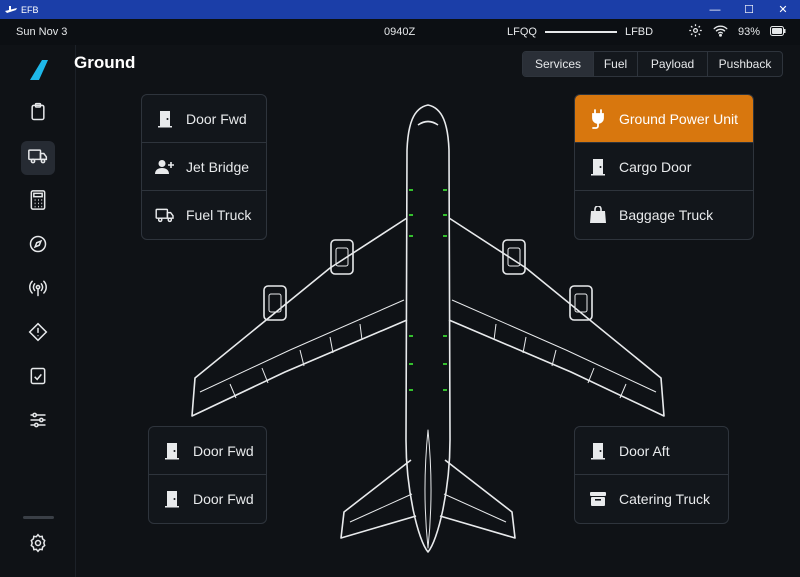 This screenshot has width=800, height=577. I want to click on service-door-aft: Door Aft, so click(651, 451).